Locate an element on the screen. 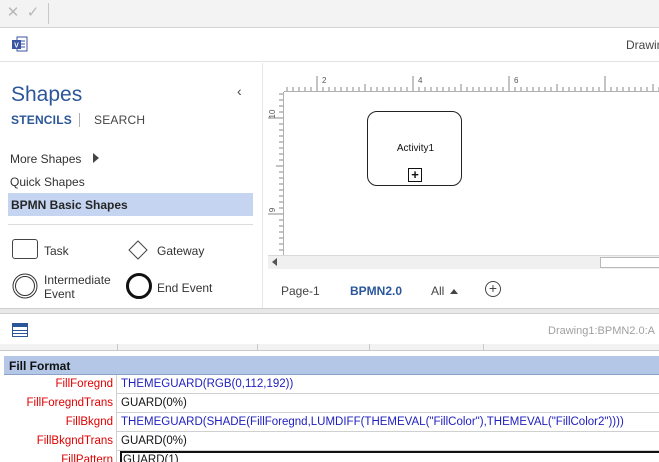 This screenshot has height=462, width=659. scrollbar-thumb is located at coordinates (629, 262).